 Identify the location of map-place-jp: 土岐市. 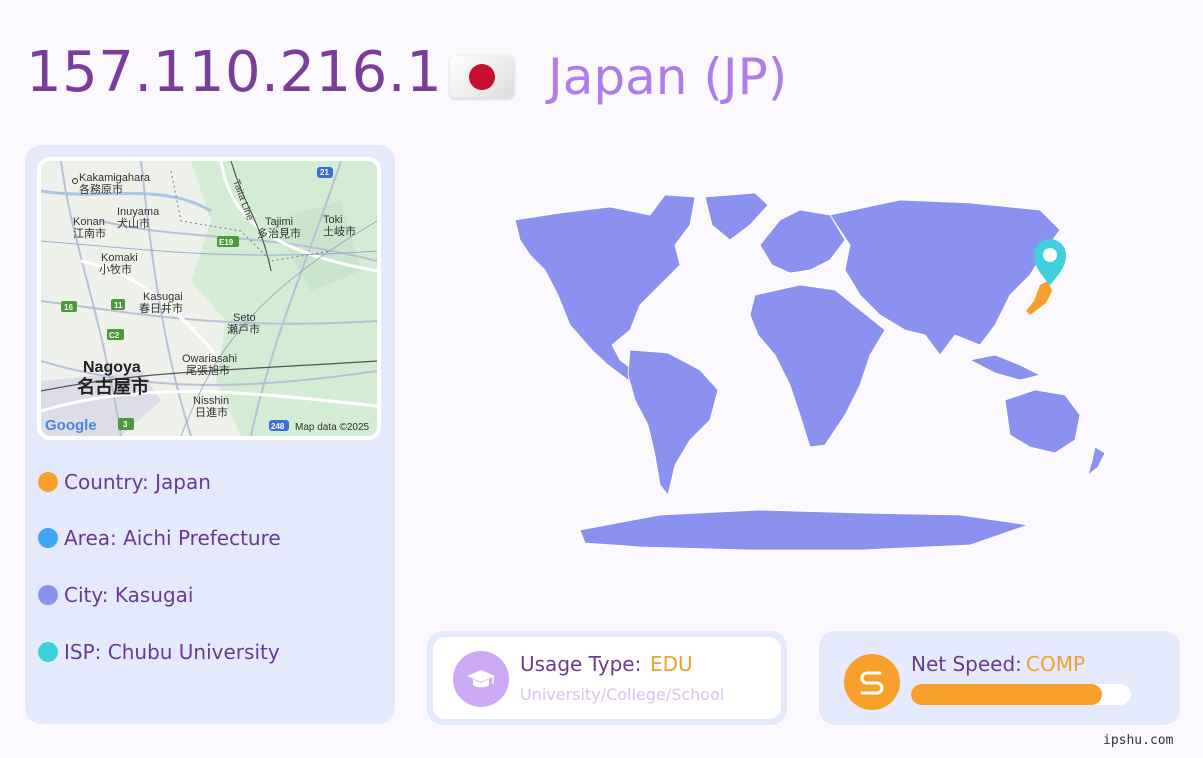
(339, 231).